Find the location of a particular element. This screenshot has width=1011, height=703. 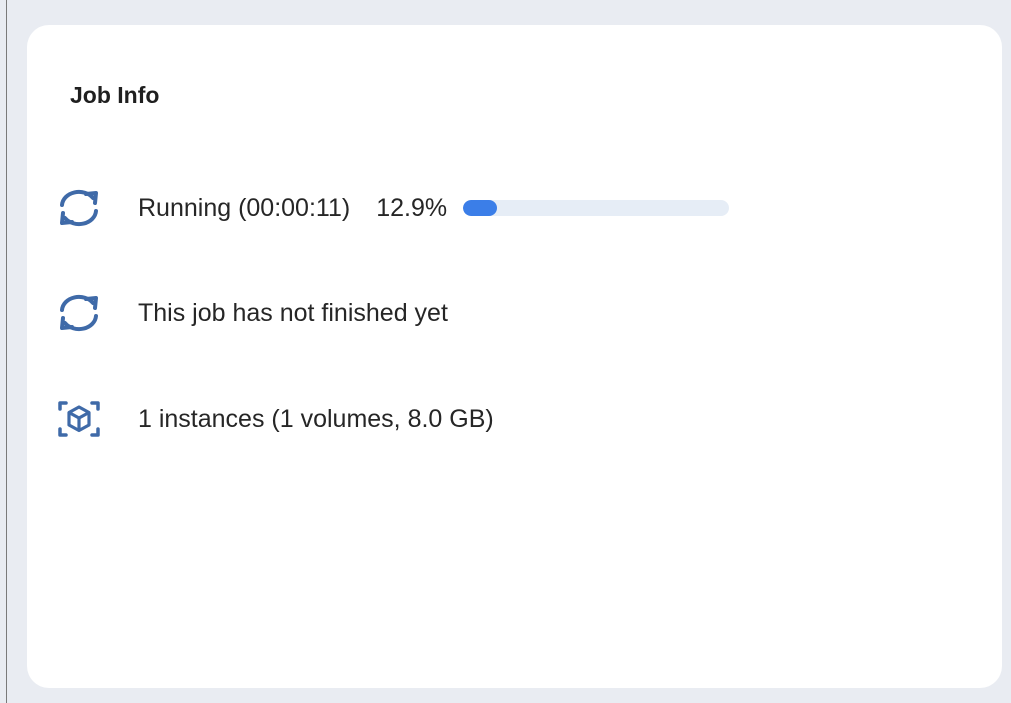

instance-cube-icon is located at coordinates (79, 419).